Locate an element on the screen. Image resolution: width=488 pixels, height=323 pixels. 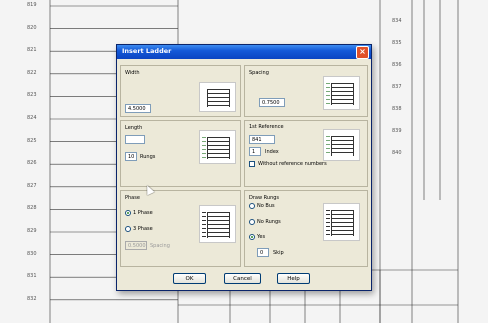
row-number: 821 is located at coordinates (32, 50).